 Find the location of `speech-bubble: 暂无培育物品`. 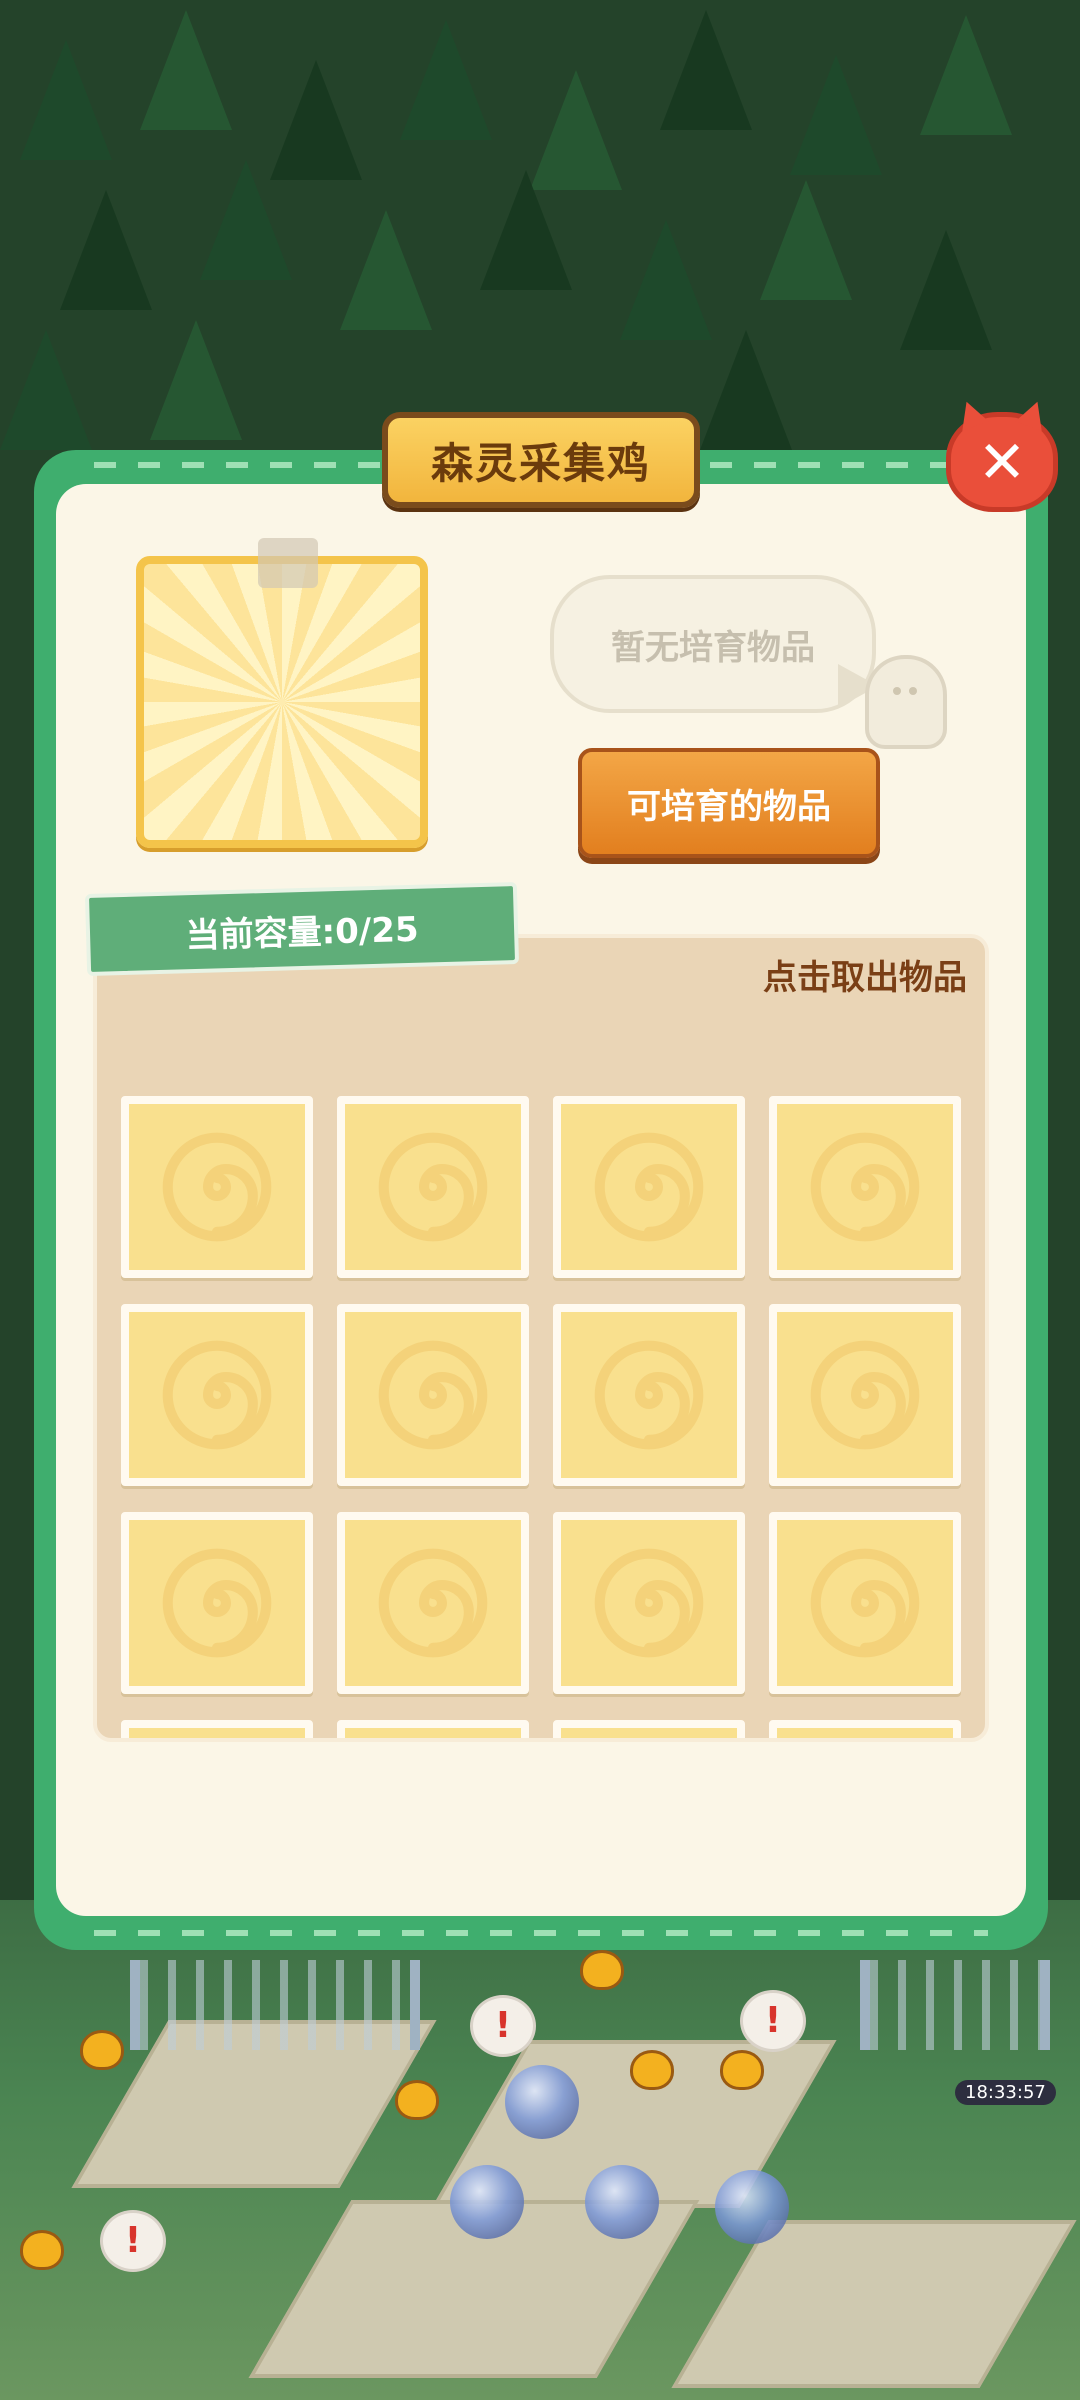

speech-bubble: 暂无培育物品 is located at coordinates (713, 644).